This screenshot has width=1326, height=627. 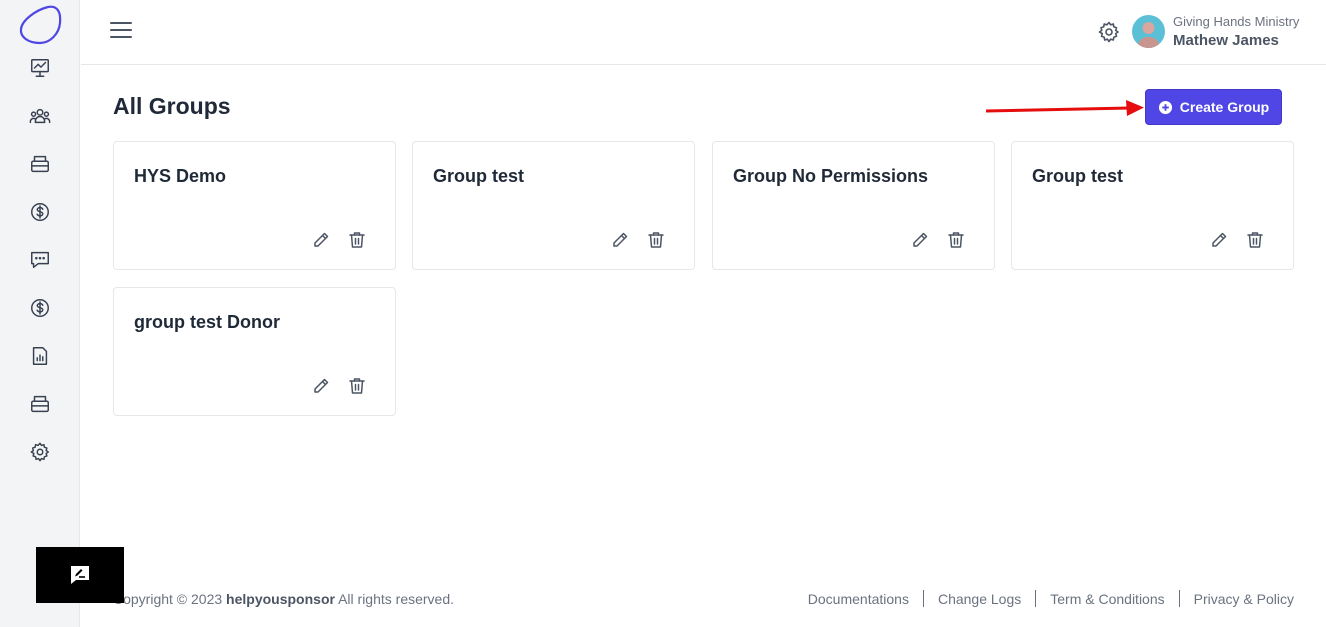 I want to click on change-logs-link: Change Logs, so click(x=979, y=599).